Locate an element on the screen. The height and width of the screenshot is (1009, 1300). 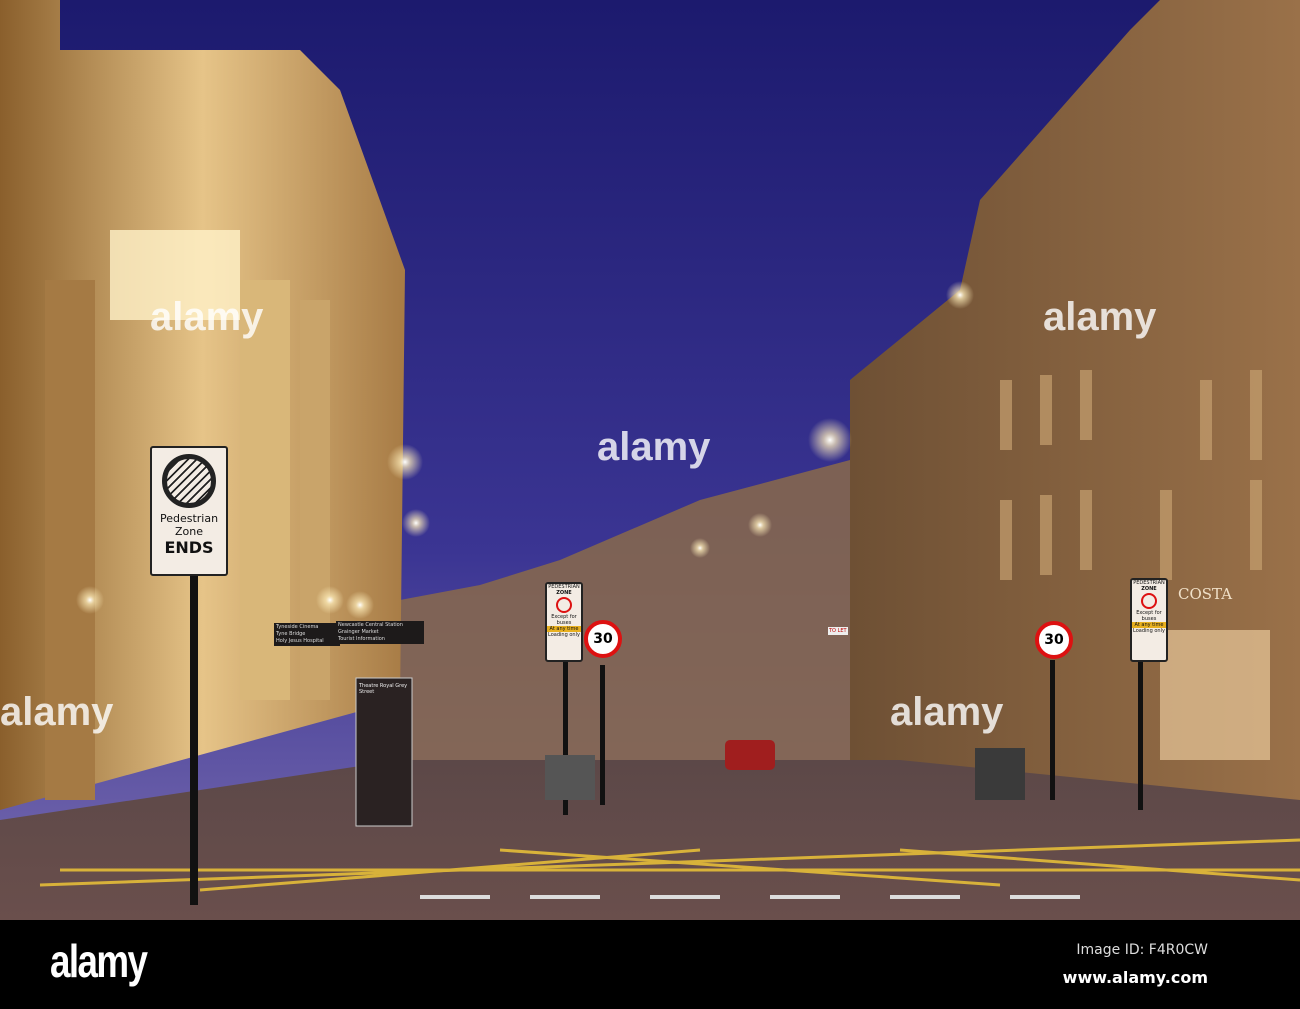
sign-text: Zone is located at coordinates (188, 531).